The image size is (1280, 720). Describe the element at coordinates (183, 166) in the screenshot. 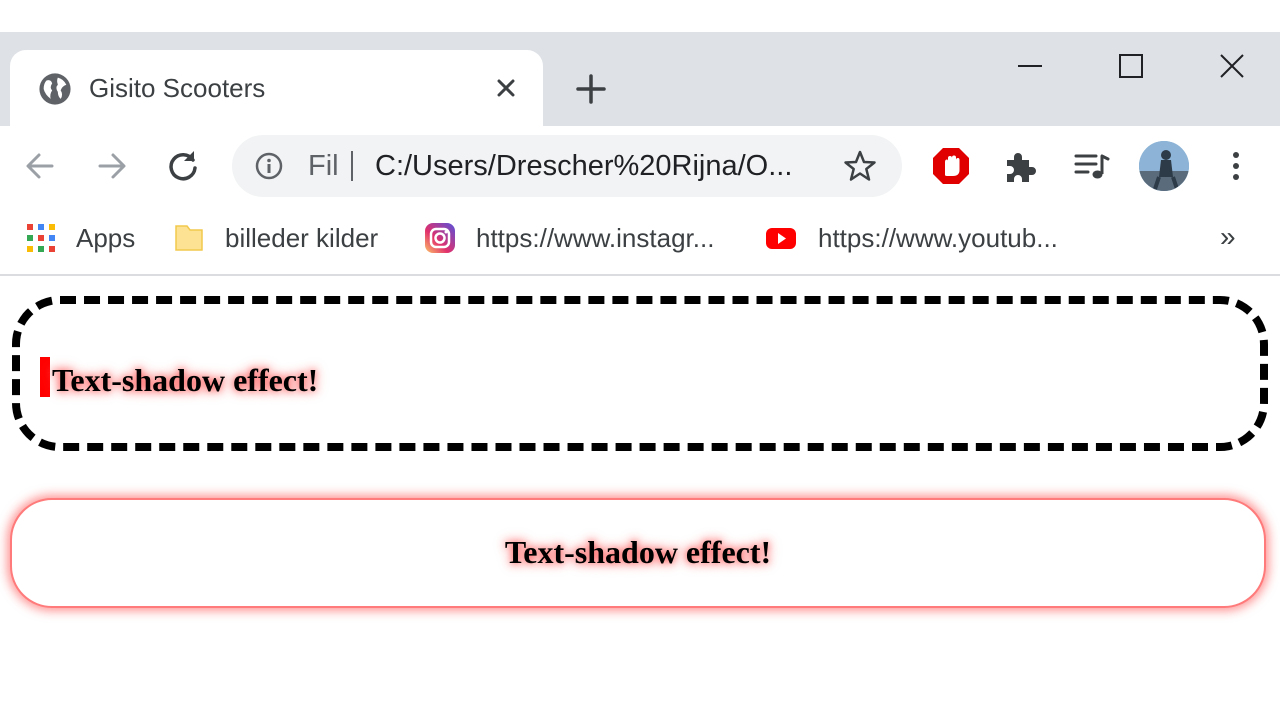

I see `reload-icon` at that location.